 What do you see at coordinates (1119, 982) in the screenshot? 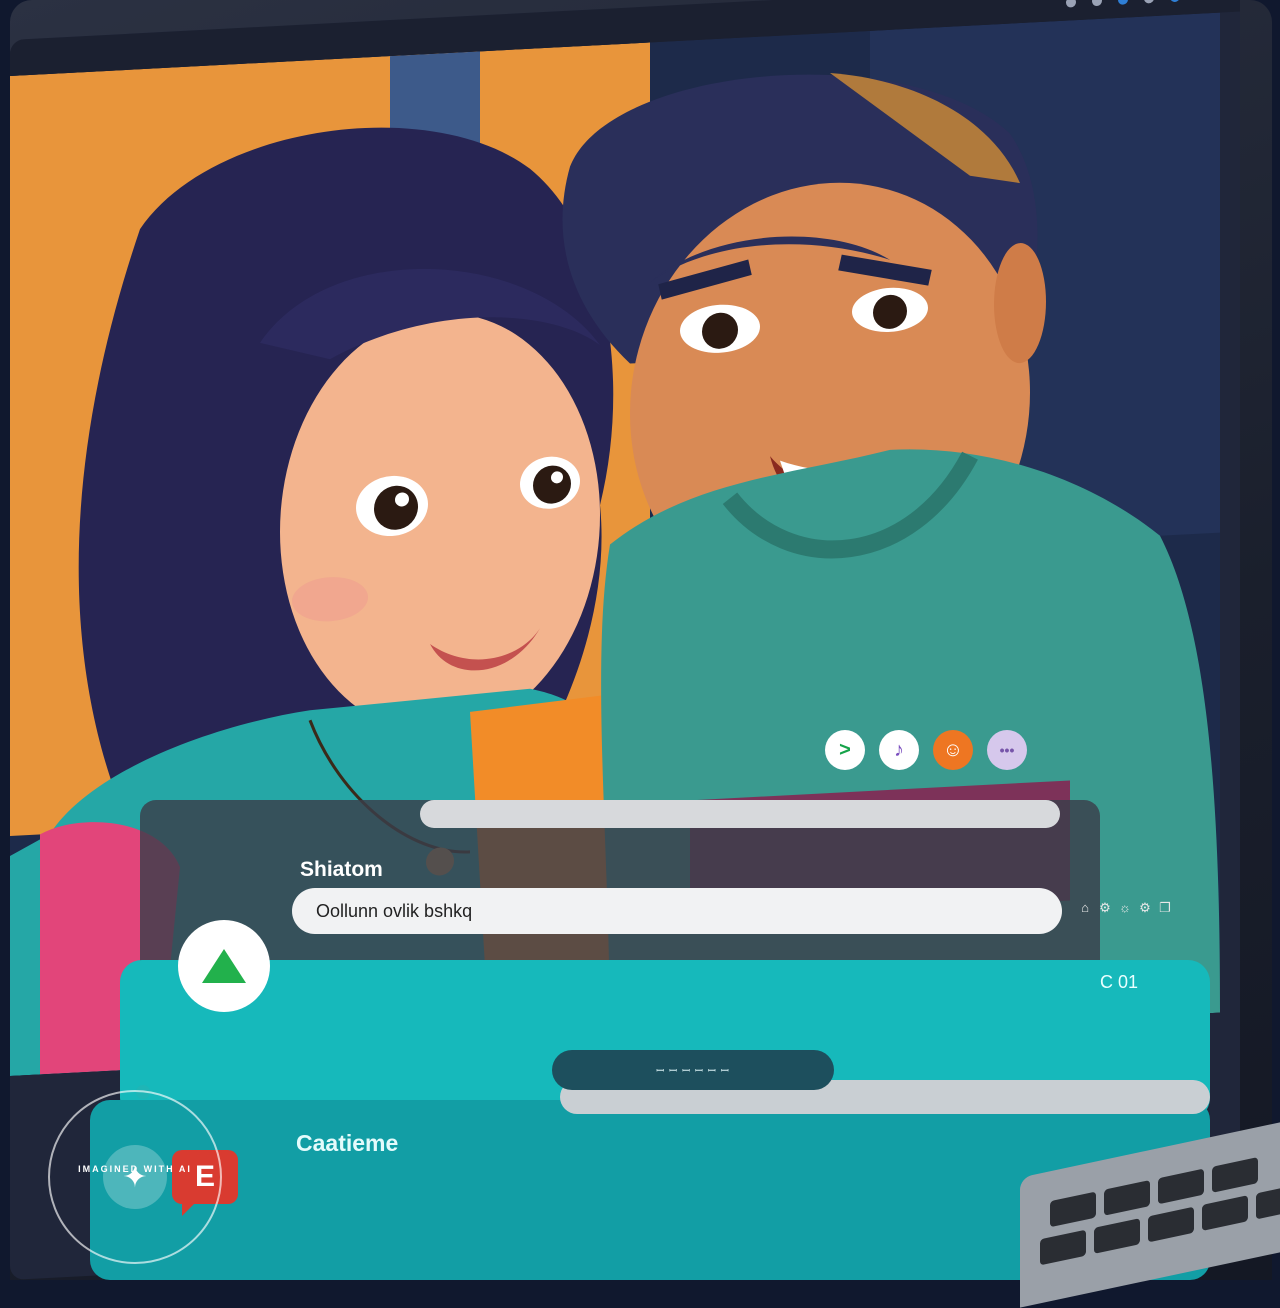
I see `panel-time: C 01` at bounding box center [1119, 982].